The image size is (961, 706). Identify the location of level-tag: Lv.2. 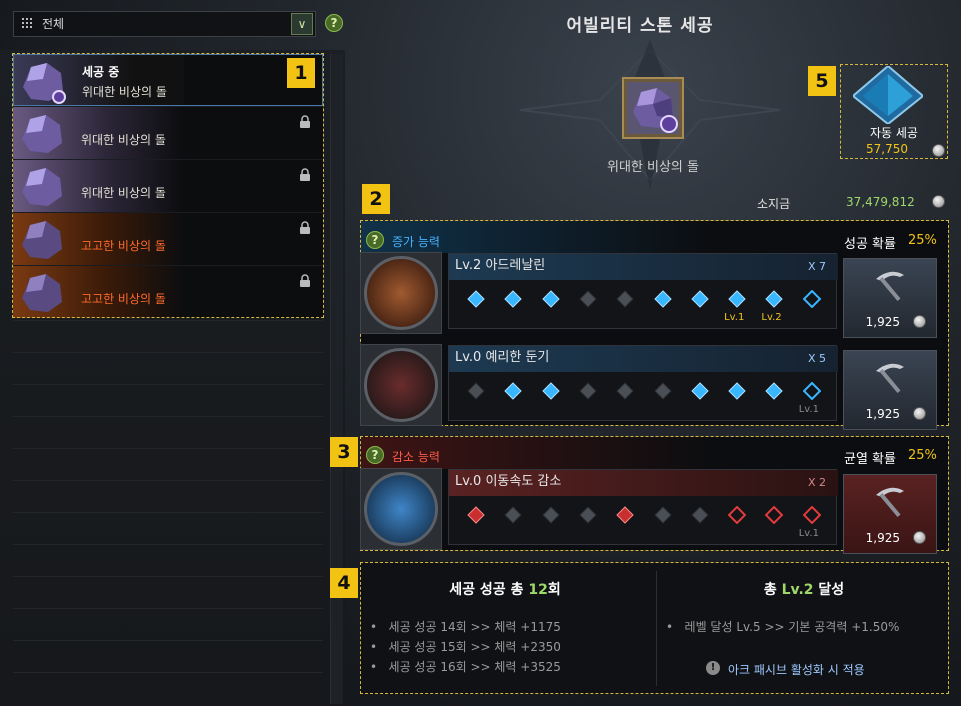
(771, 317).